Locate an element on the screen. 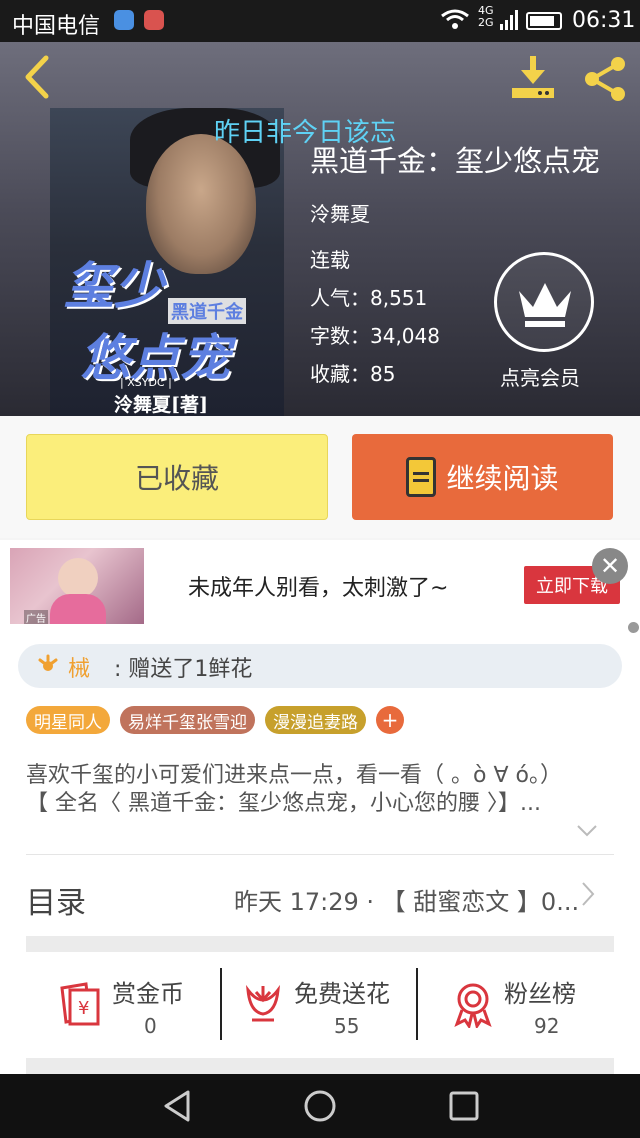  red-envelope-icon: ¥ is located at coordinates (80, 1004).